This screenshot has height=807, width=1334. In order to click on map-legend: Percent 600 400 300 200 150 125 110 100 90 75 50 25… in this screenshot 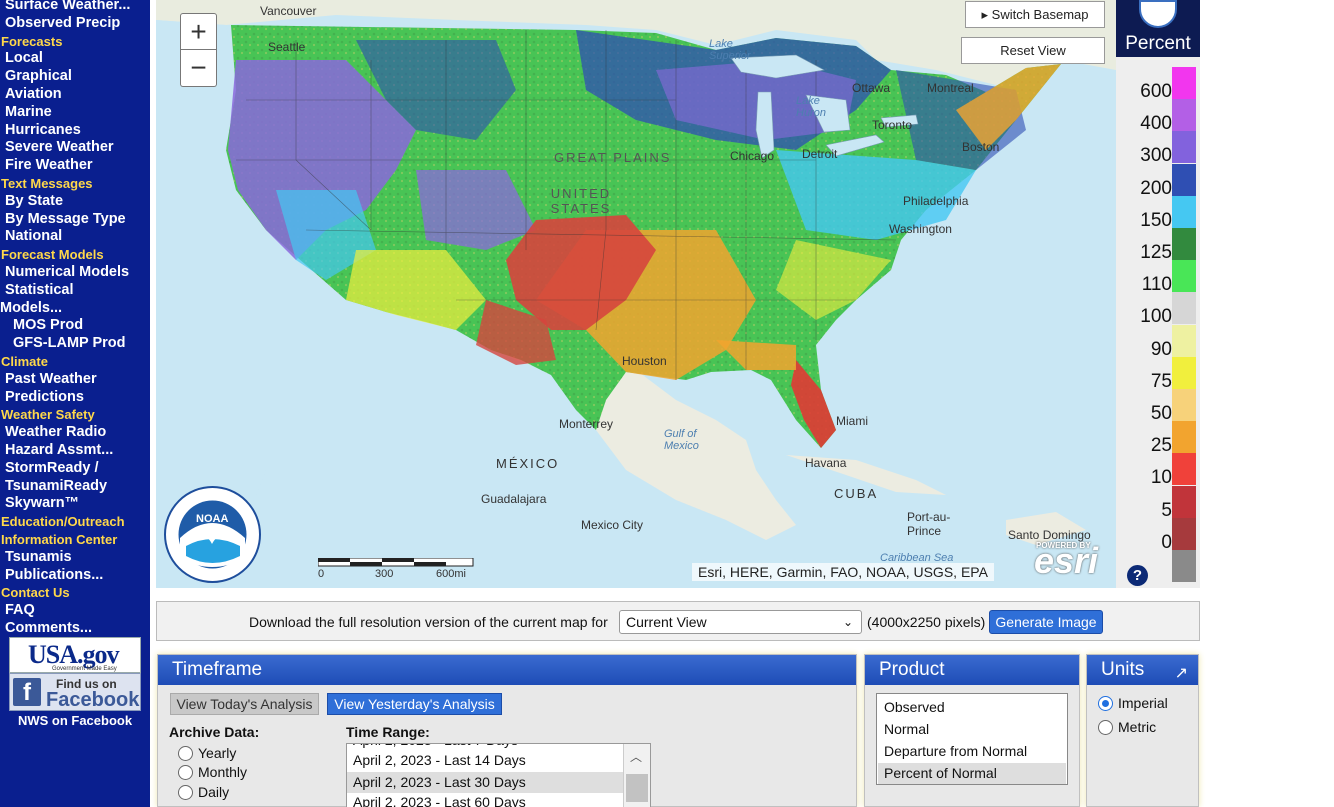, I will do `click(1158, 294)`.